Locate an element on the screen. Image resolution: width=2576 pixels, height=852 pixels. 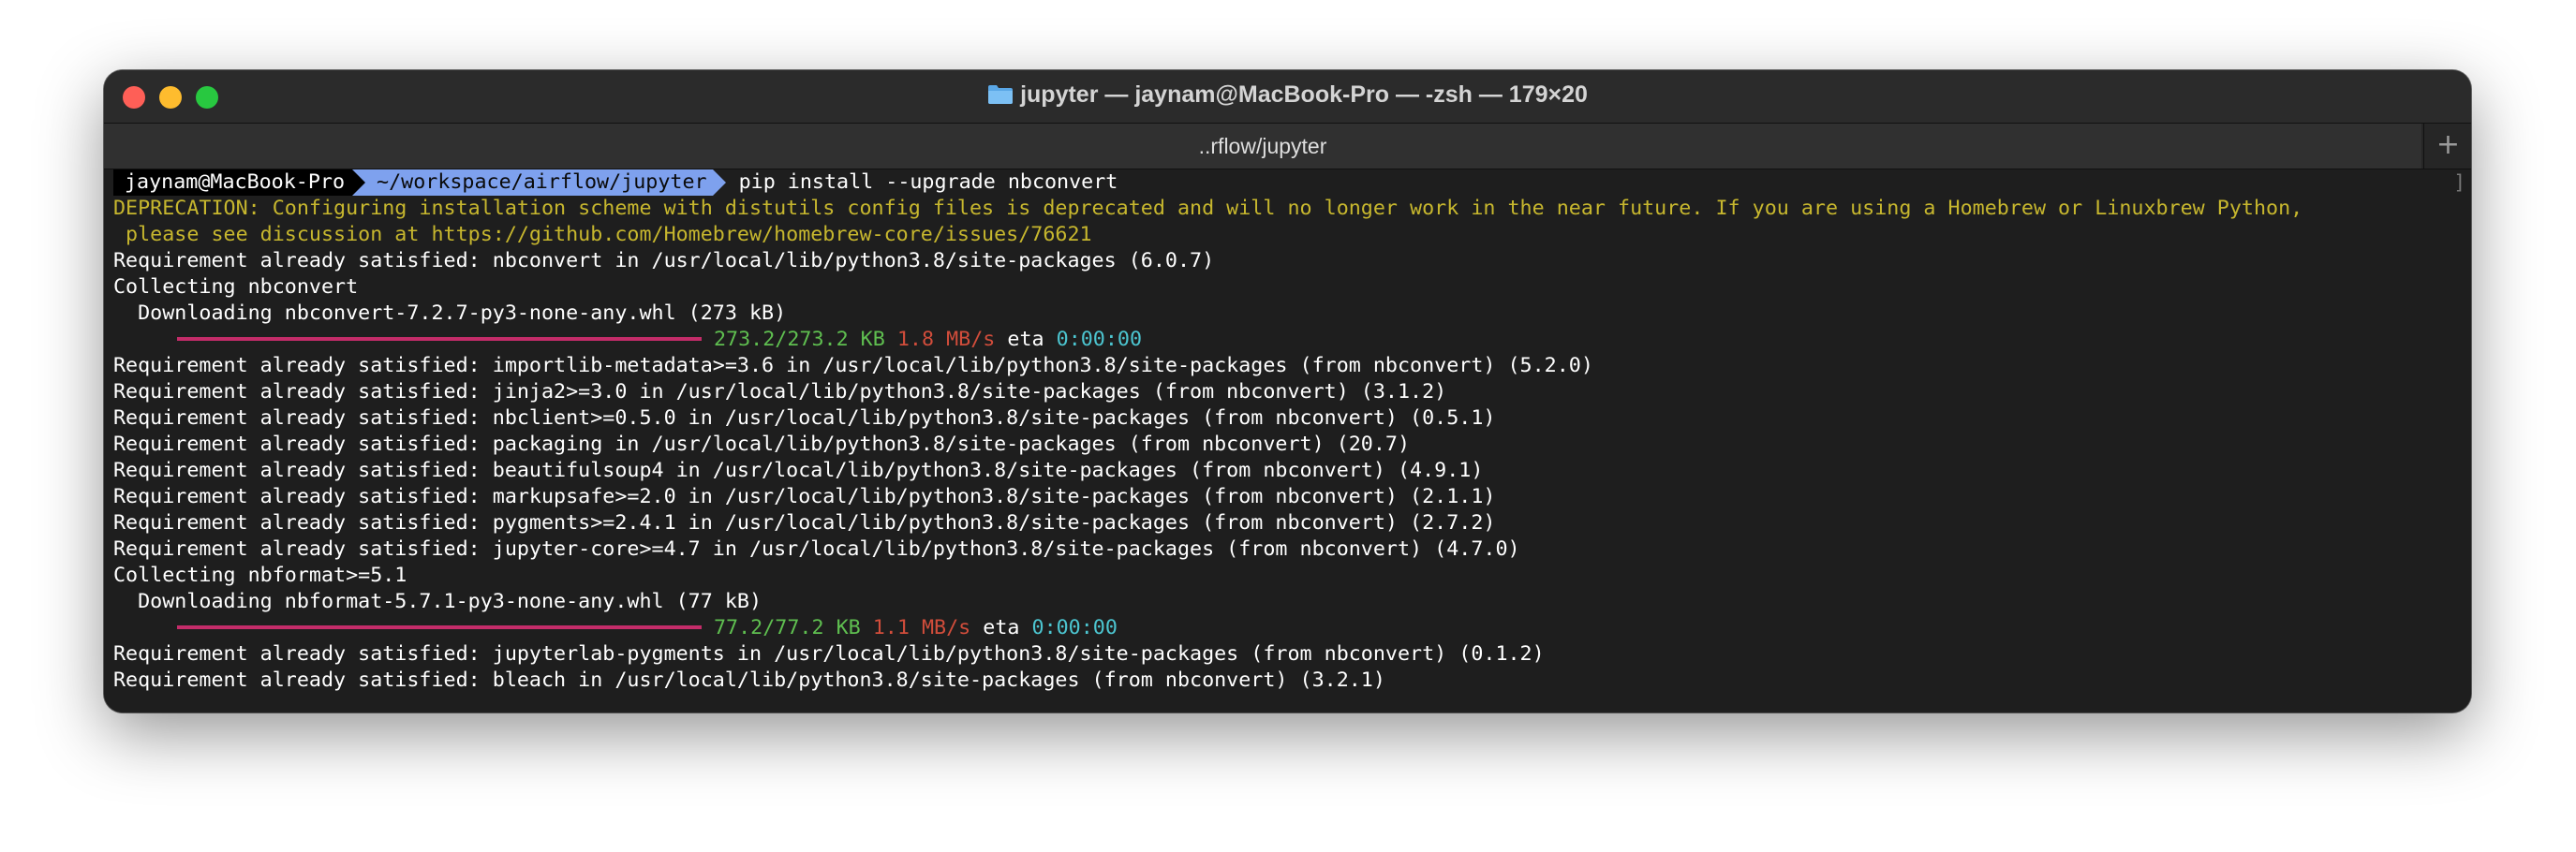
progress-line: 77.2/77.2 KB 1.1 MB/s eta 0:00:00 is located at coordinates (615, 628).